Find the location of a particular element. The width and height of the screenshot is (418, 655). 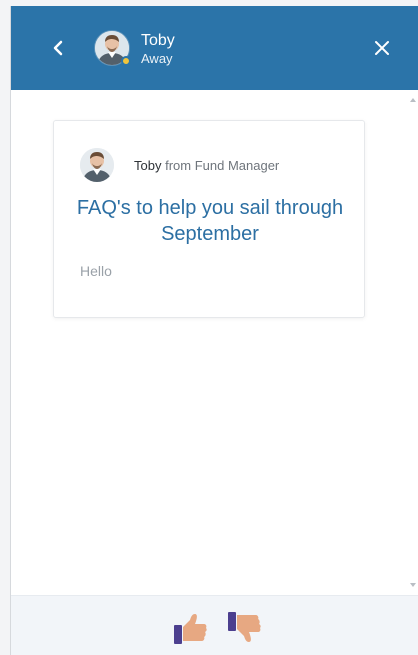

agent-status: Away is located at coordinates (157, 58).